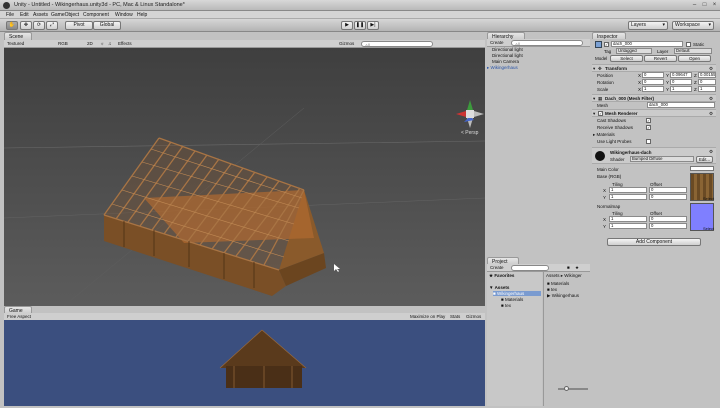 Image resolution: width=720 pixels, height=408 pixels. I want to click on position-x-field: 0, so click(653, 75).